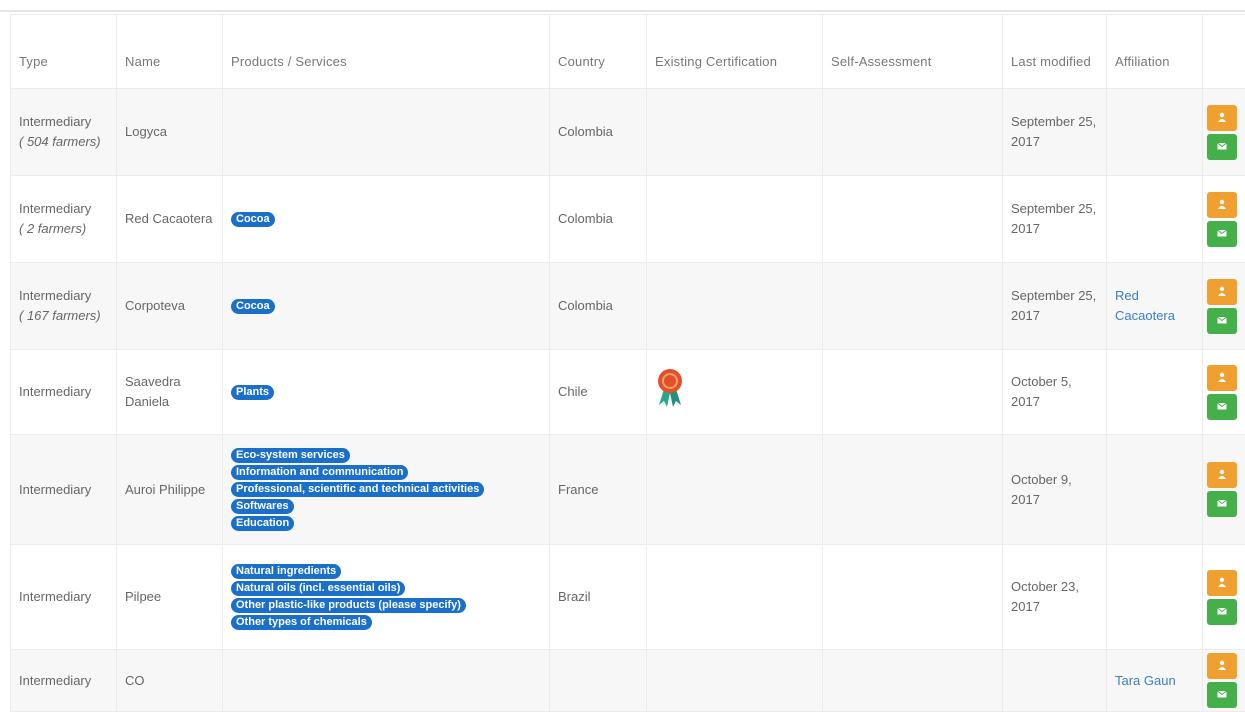 The width and height of the screenshot is (1245, 712). I want to click on product-badges: Plants, so click(386, 392).